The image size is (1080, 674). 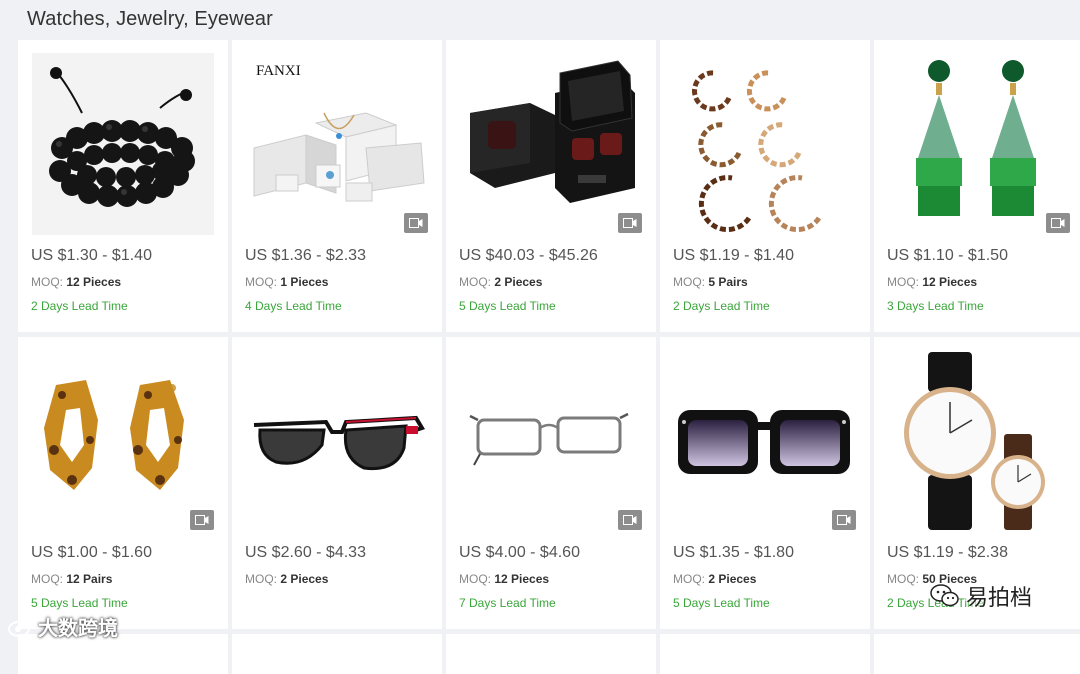 I want to click on product-price: US $1.36 - $2.33, so click(x=305, y=256).